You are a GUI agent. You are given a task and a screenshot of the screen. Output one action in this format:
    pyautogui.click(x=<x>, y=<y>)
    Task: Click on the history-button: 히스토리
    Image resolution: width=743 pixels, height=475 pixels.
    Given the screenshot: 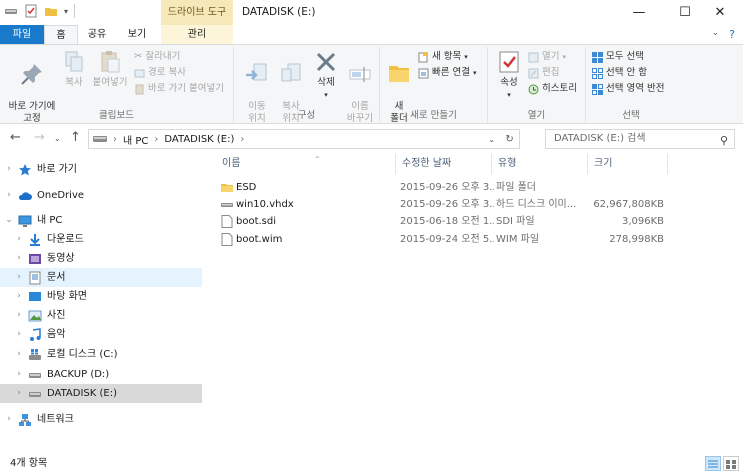 What is the action you would take?
    pyautogui.click(x=552, y=89)
    